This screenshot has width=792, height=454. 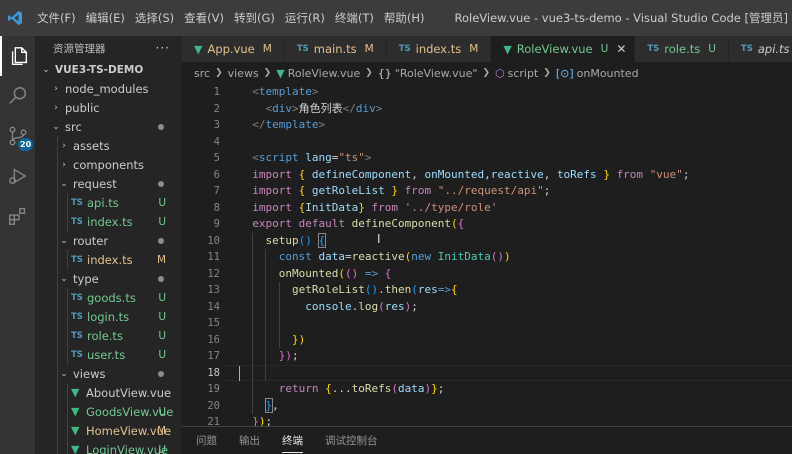 I want to click on tree-item-label: assets, so click(x=91, y=145).